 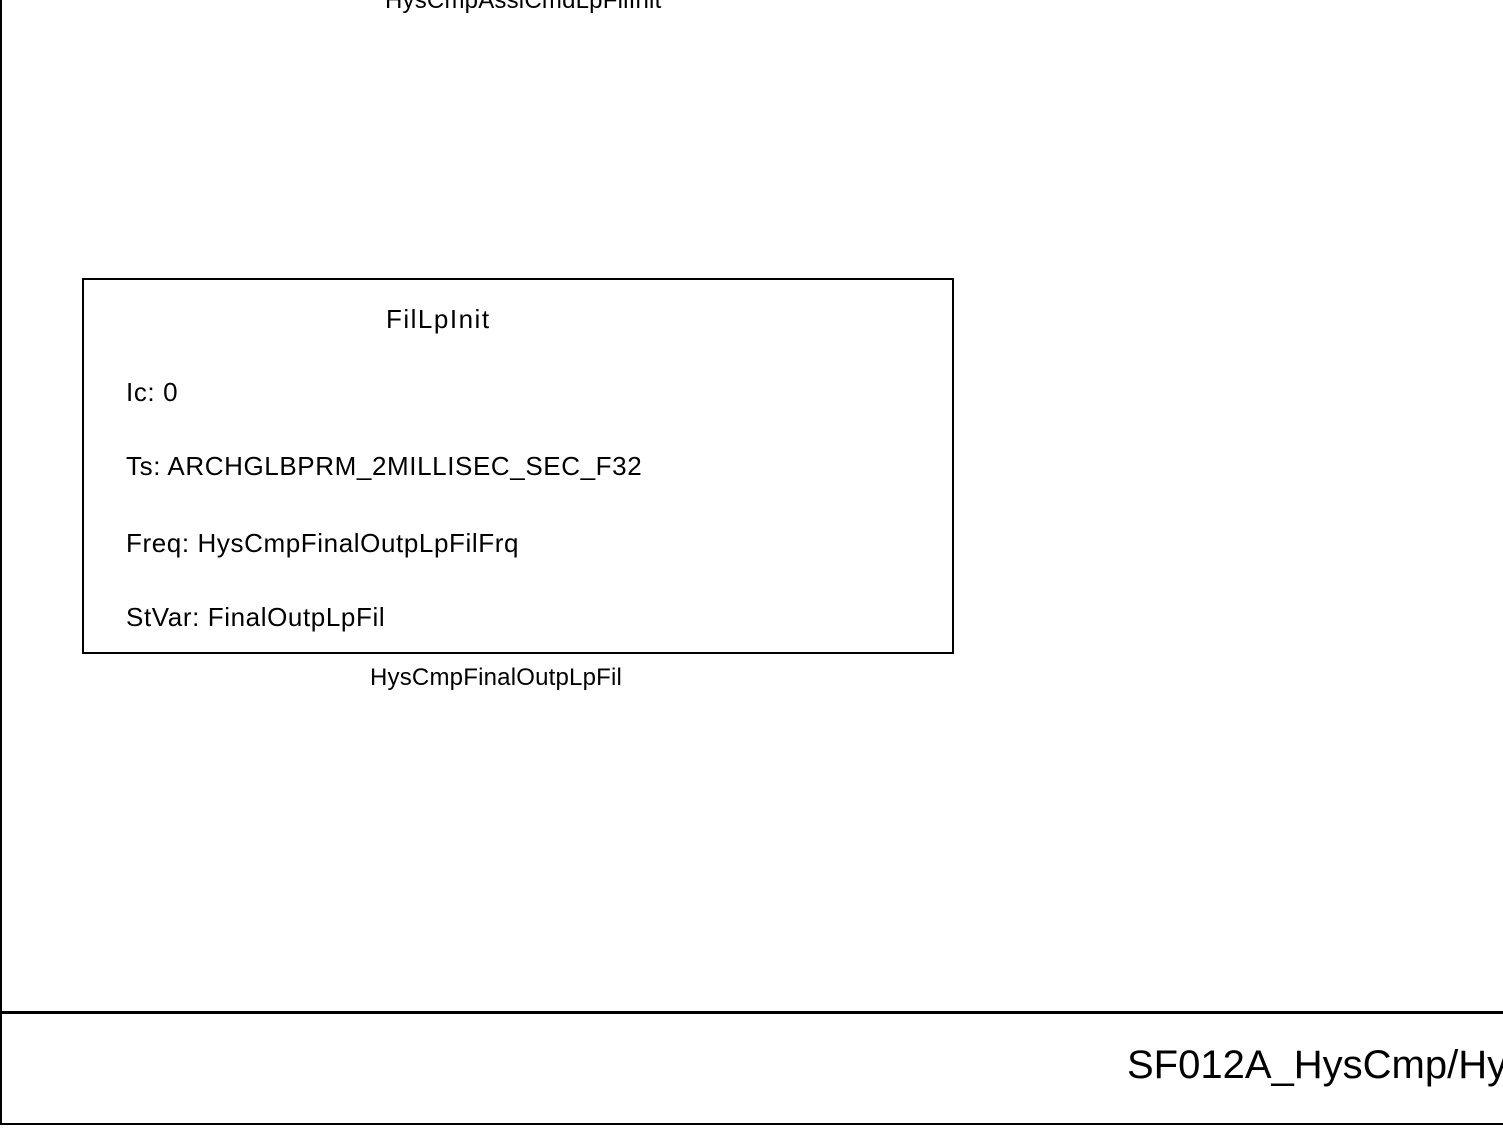 What do you see at coordinates (523, 7) in the screenshot?
I see `upper-block-caption: HysCmpAssiCmdLpFilInit` at bounding box center [523, 7].